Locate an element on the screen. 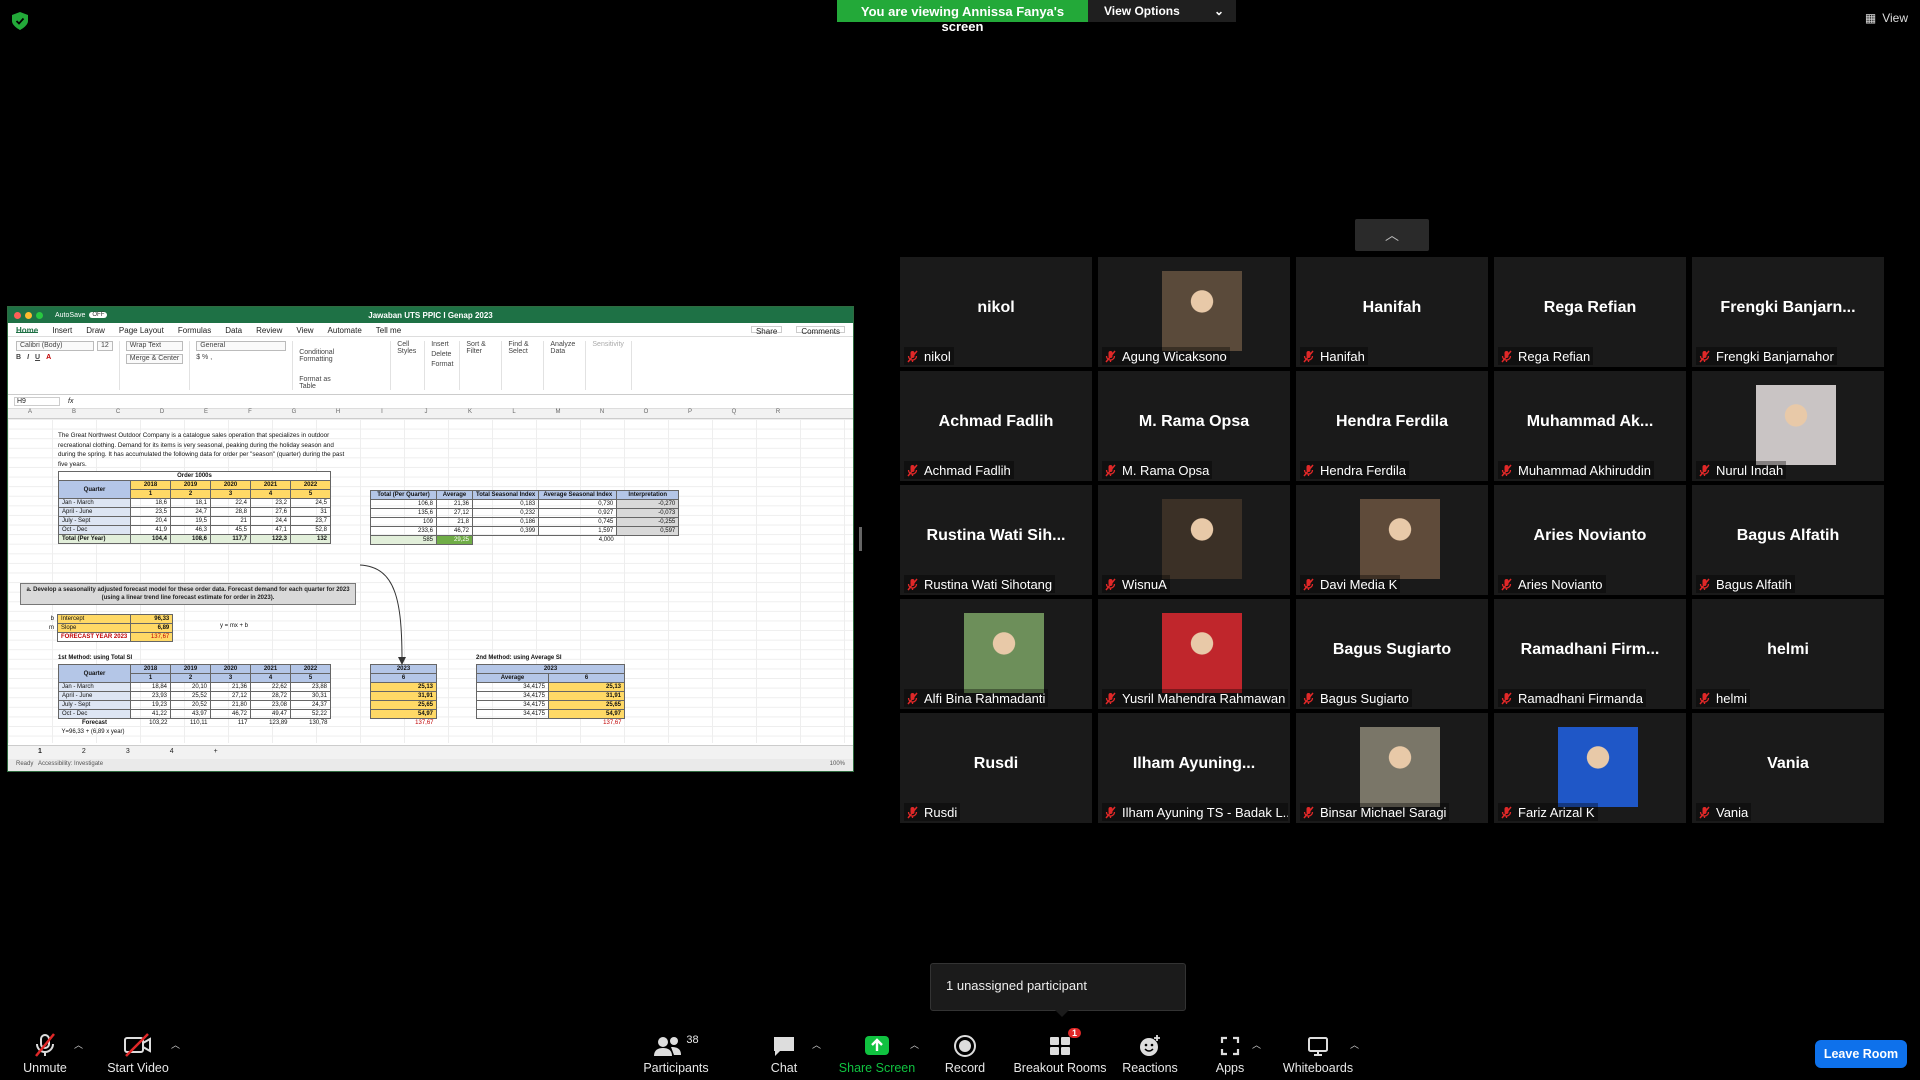  value-cell: 132 is located at coordinates (310, 539).